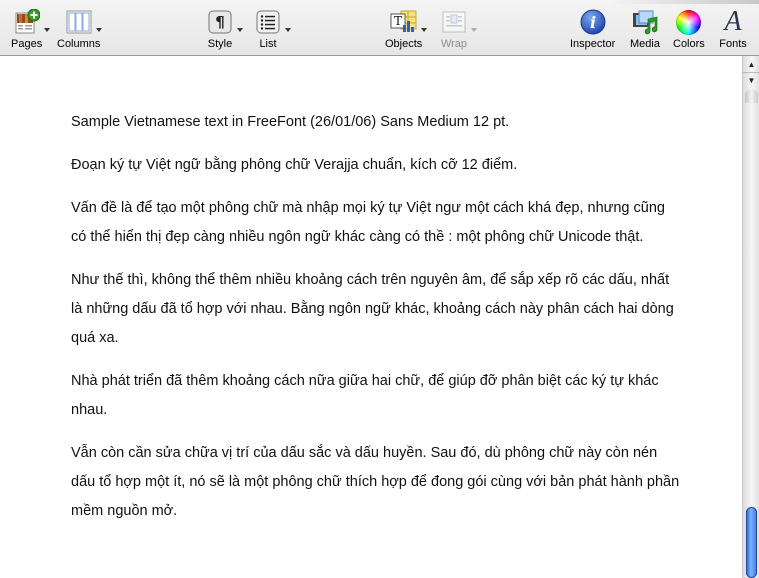 The image size is (759, 578). What do you see at coordinates (458, 22) in the screenshot?
I see `wrap-icon` at bounding box center [458, 22].